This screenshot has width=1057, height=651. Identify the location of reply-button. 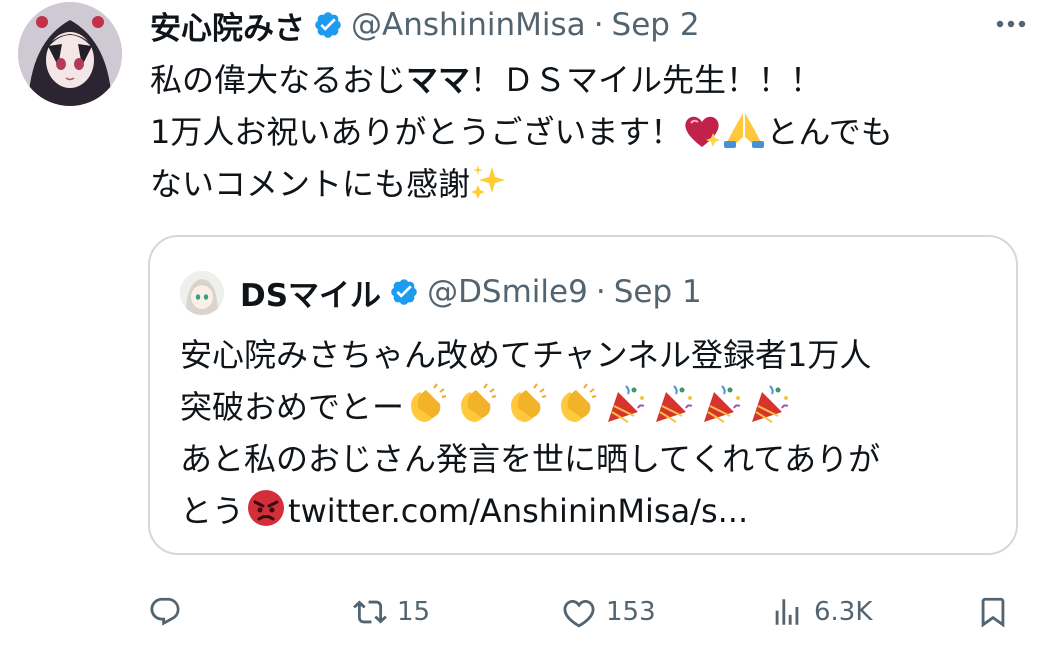
(170, 612).